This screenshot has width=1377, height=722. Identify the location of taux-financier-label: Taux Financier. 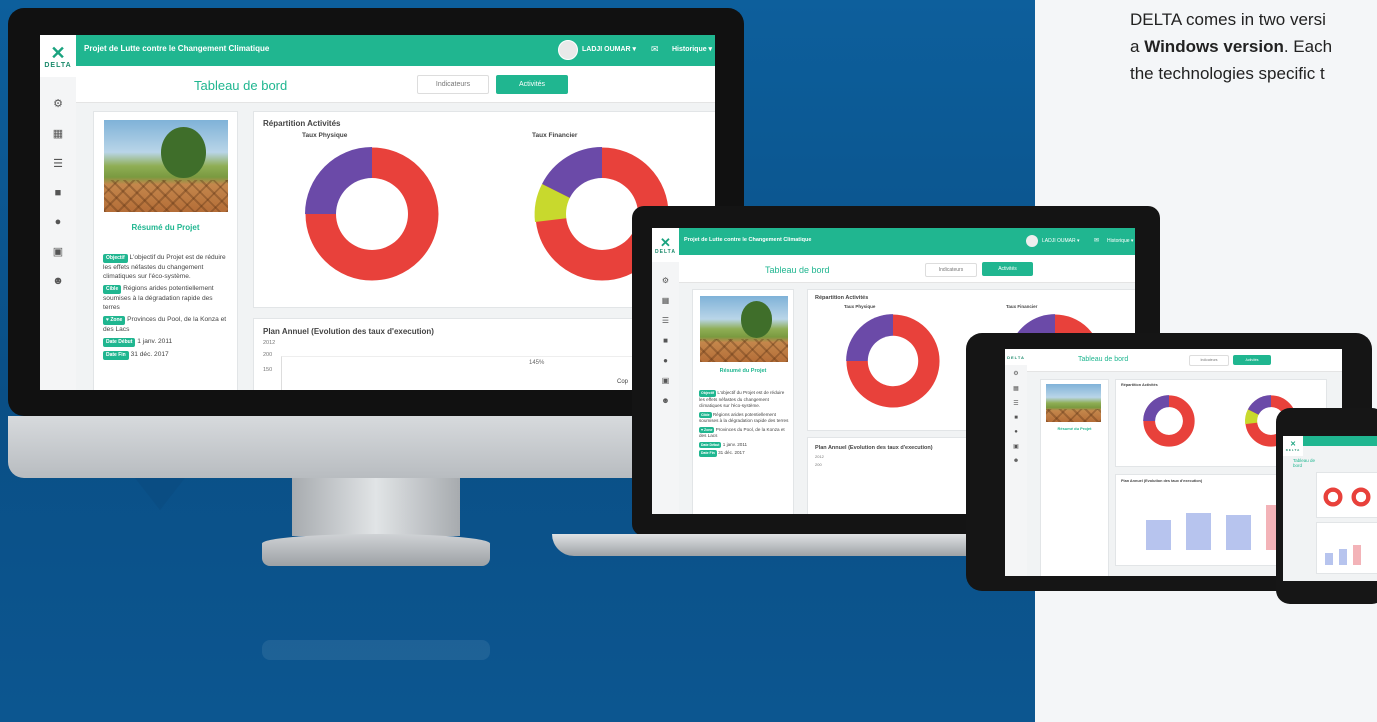
(555, 135).